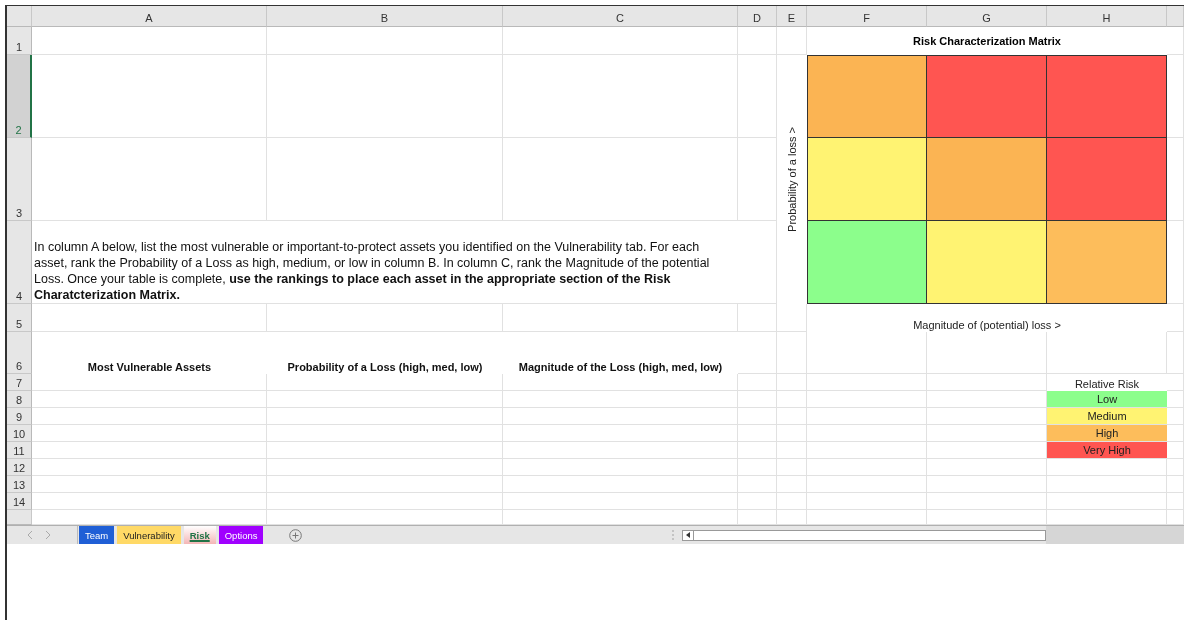  What do you see at coordinates (385, 16) in the screenshot?
I see `column-header: B` at bounding box center [385, 16].